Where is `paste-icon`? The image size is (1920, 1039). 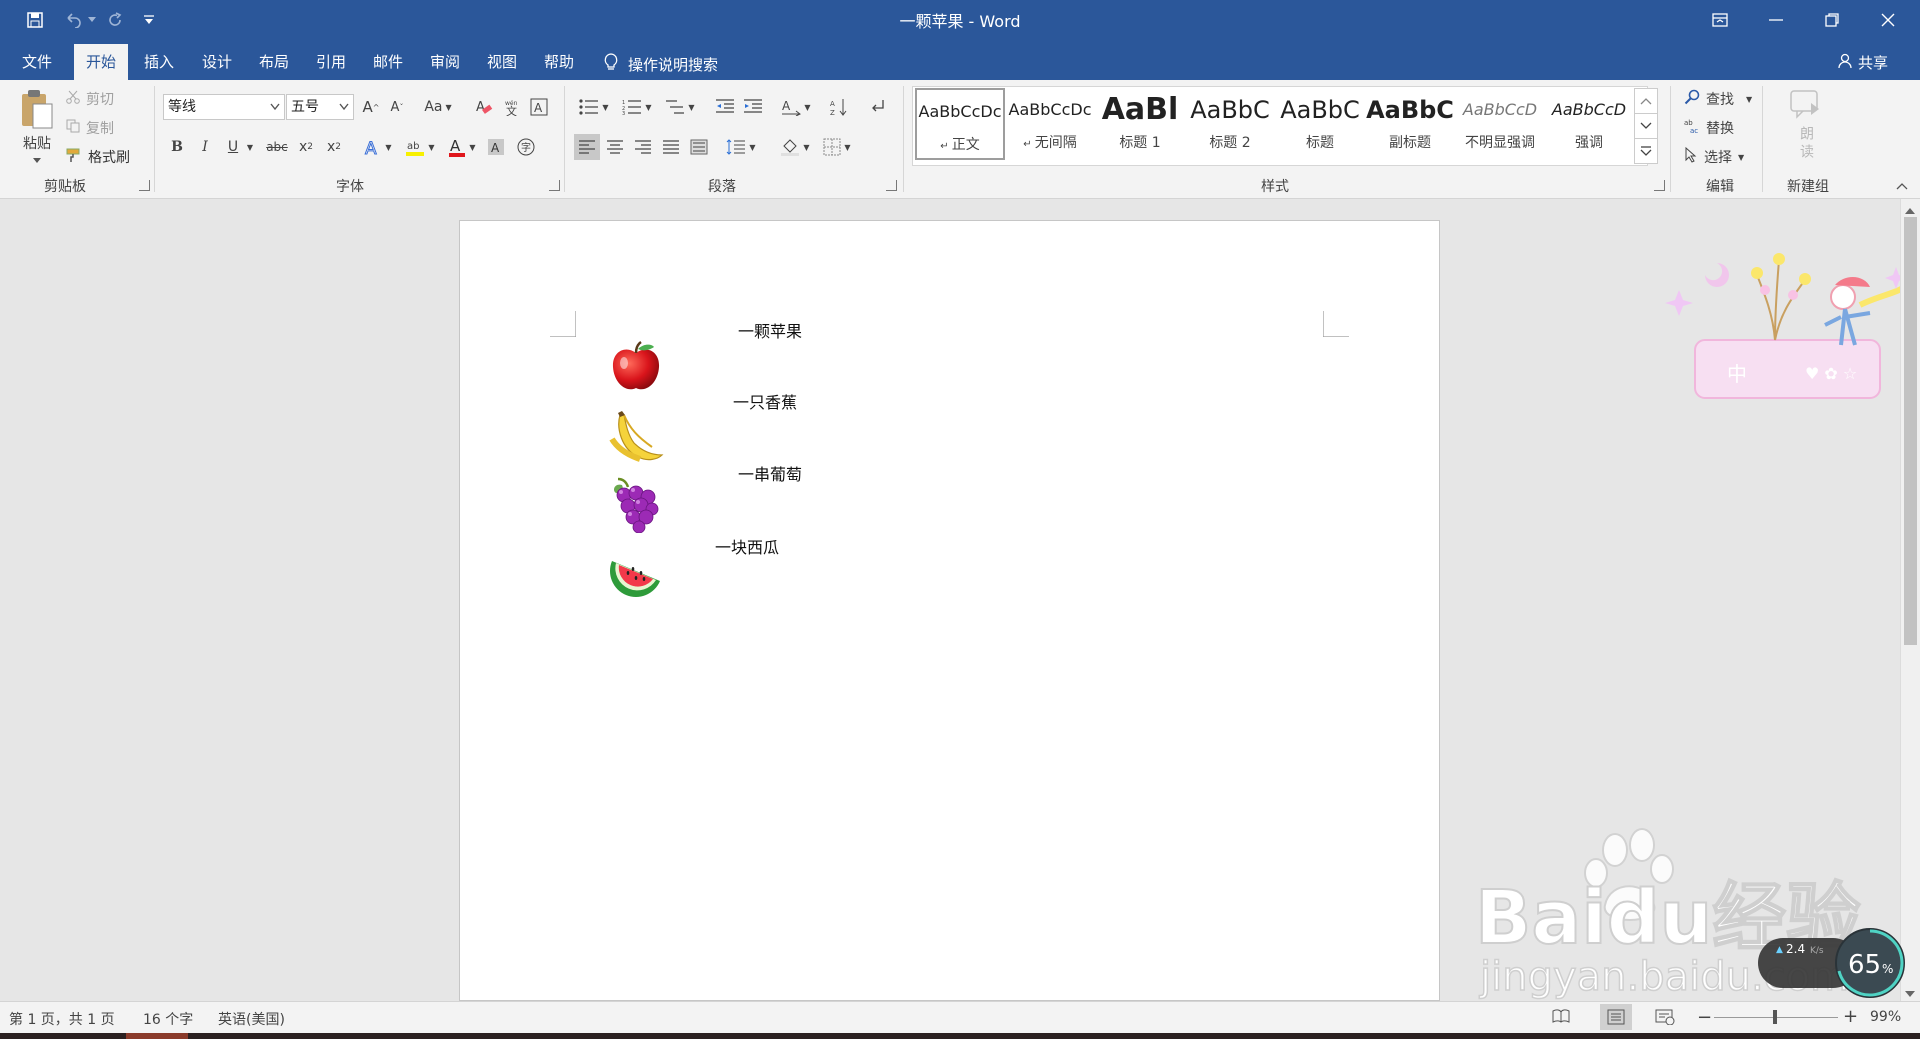 paste-icon is located at coordinates (37, 109).